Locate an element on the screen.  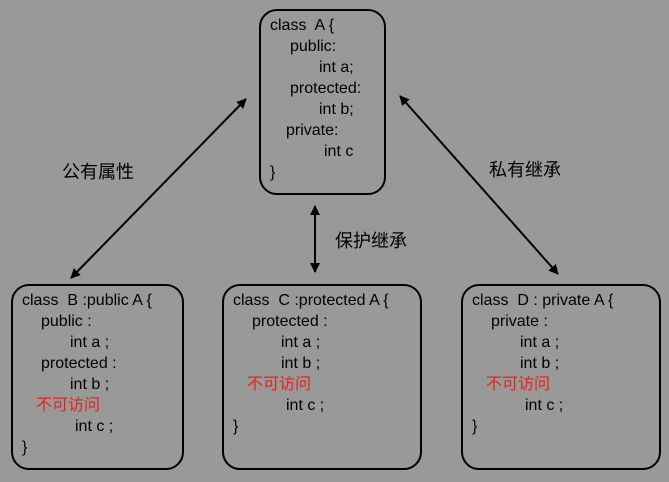
private-inheritance-arrow is located at coordinates (479, 185).